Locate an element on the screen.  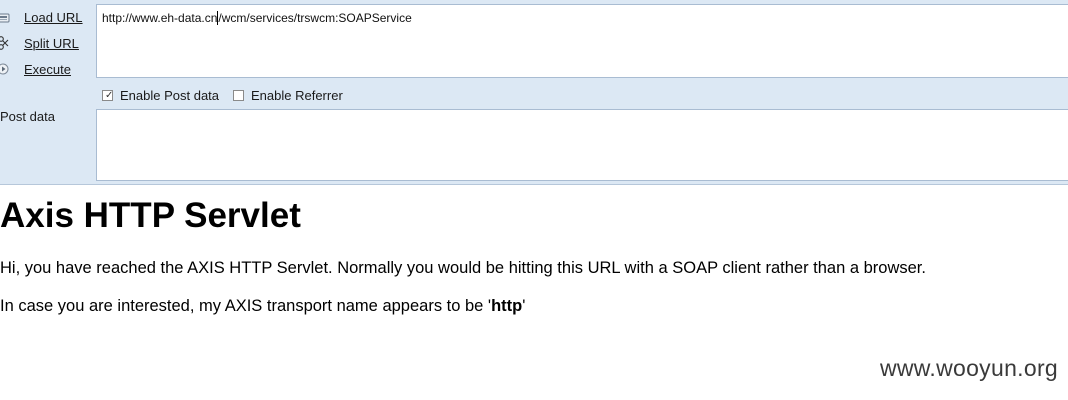
post-data-label: Post data is located at coordinates (27, 116).